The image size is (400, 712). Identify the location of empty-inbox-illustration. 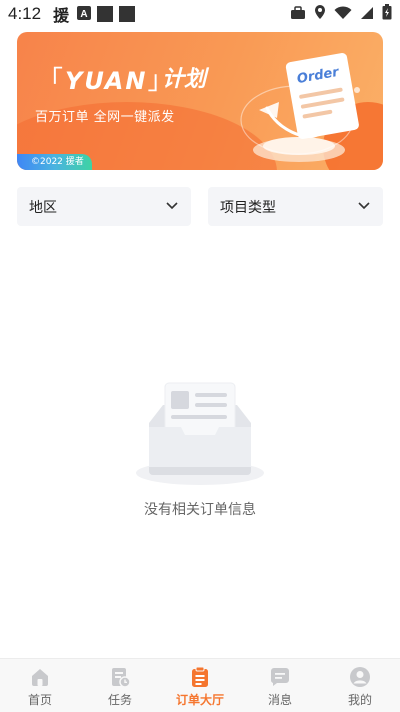
(200, 433).